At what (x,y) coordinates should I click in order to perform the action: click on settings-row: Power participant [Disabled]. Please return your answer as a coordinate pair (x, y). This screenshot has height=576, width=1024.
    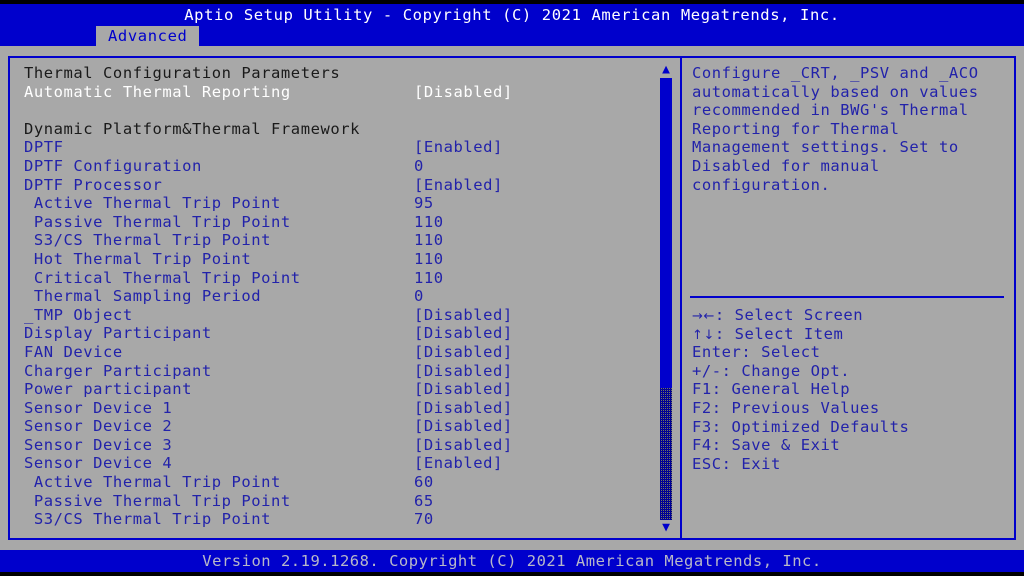
    Looking at the image, I should click on (334, 389).